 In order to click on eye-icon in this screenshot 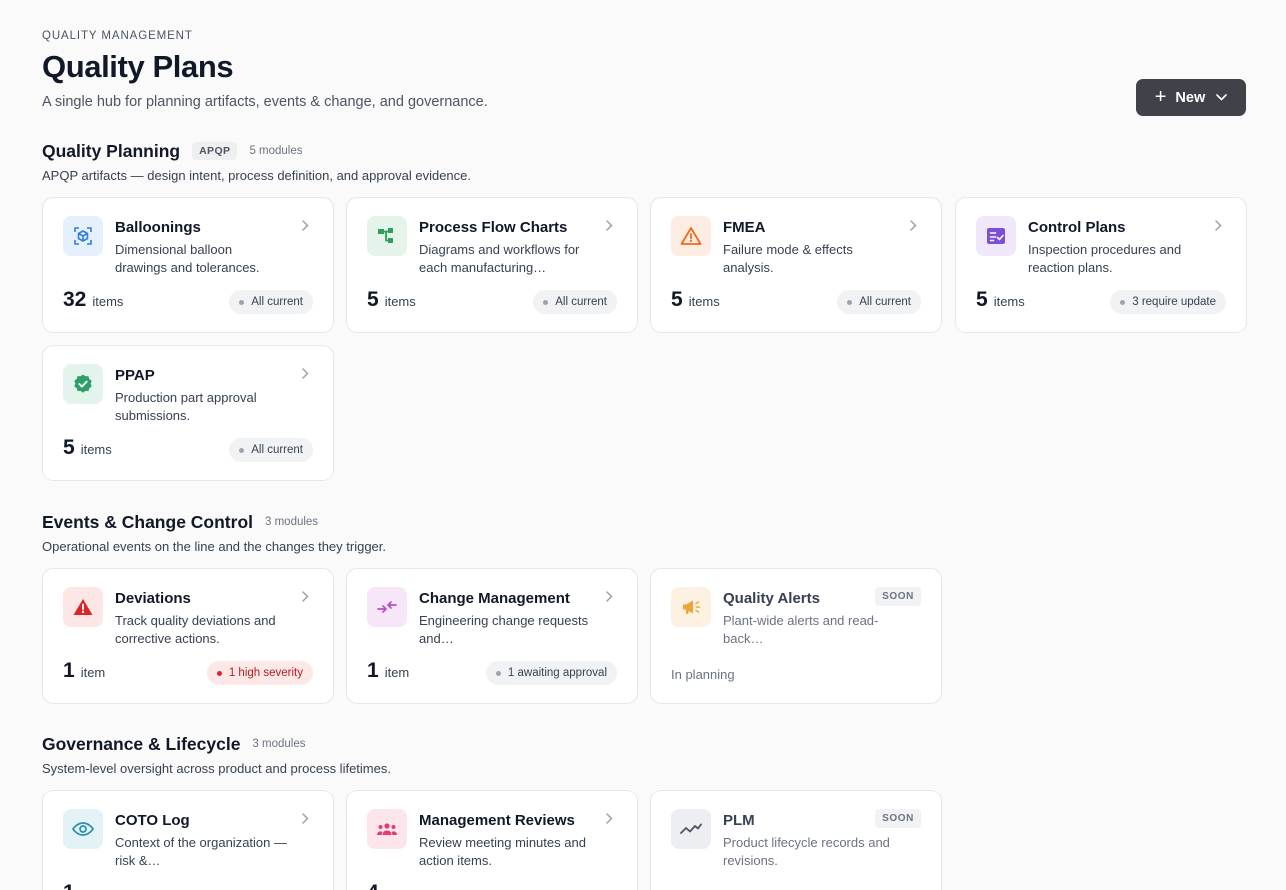, I will do `click(83, 829)`.